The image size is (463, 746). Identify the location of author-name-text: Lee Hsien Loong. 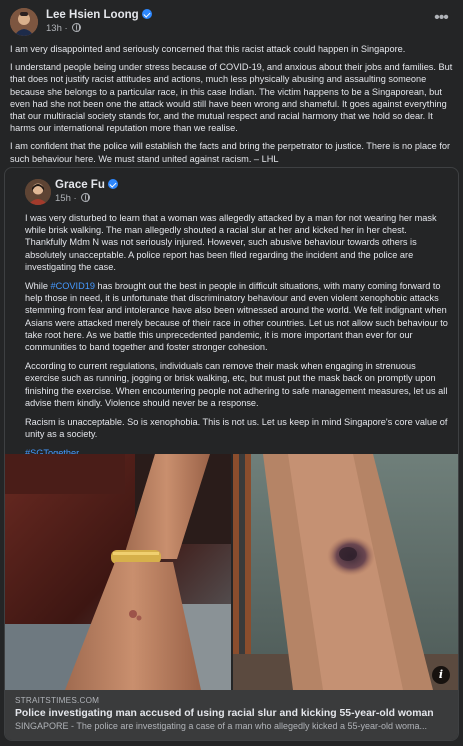
(92, 15).